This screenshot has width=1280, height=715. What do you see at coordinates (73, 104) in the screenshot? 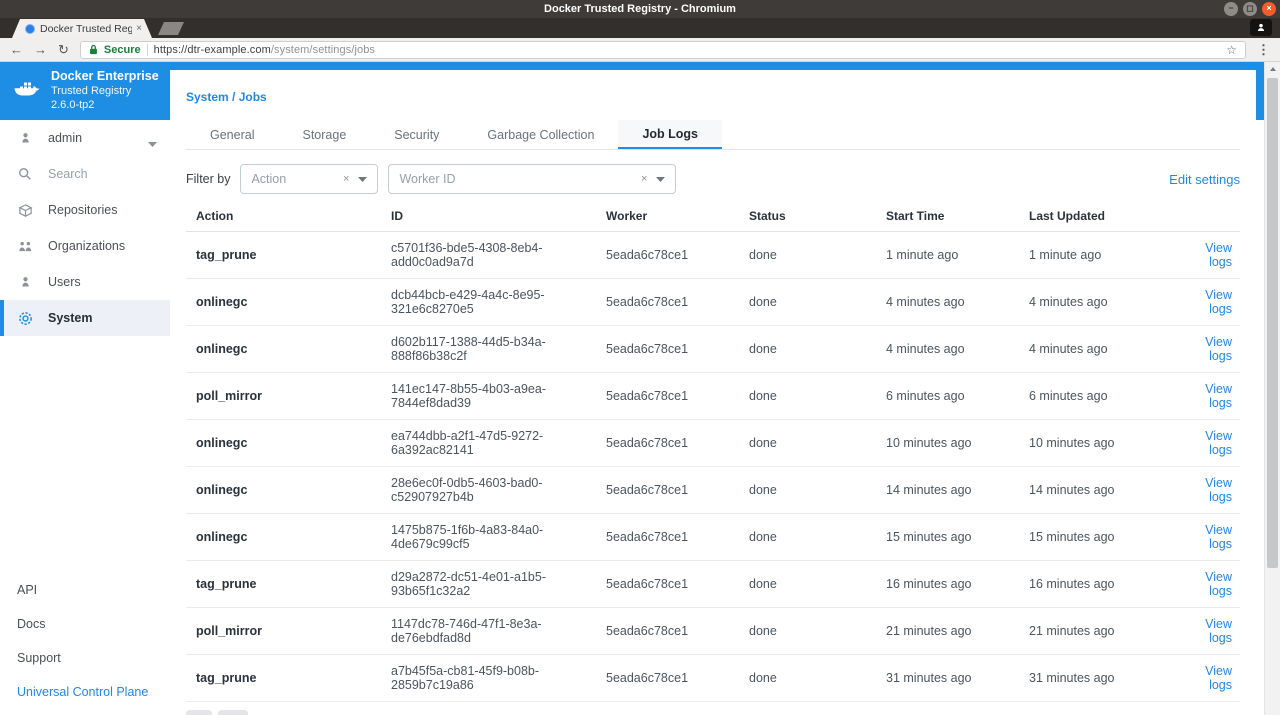
I see `brand-version: 2.6.0-tp2` at bounding box center [73, 104].